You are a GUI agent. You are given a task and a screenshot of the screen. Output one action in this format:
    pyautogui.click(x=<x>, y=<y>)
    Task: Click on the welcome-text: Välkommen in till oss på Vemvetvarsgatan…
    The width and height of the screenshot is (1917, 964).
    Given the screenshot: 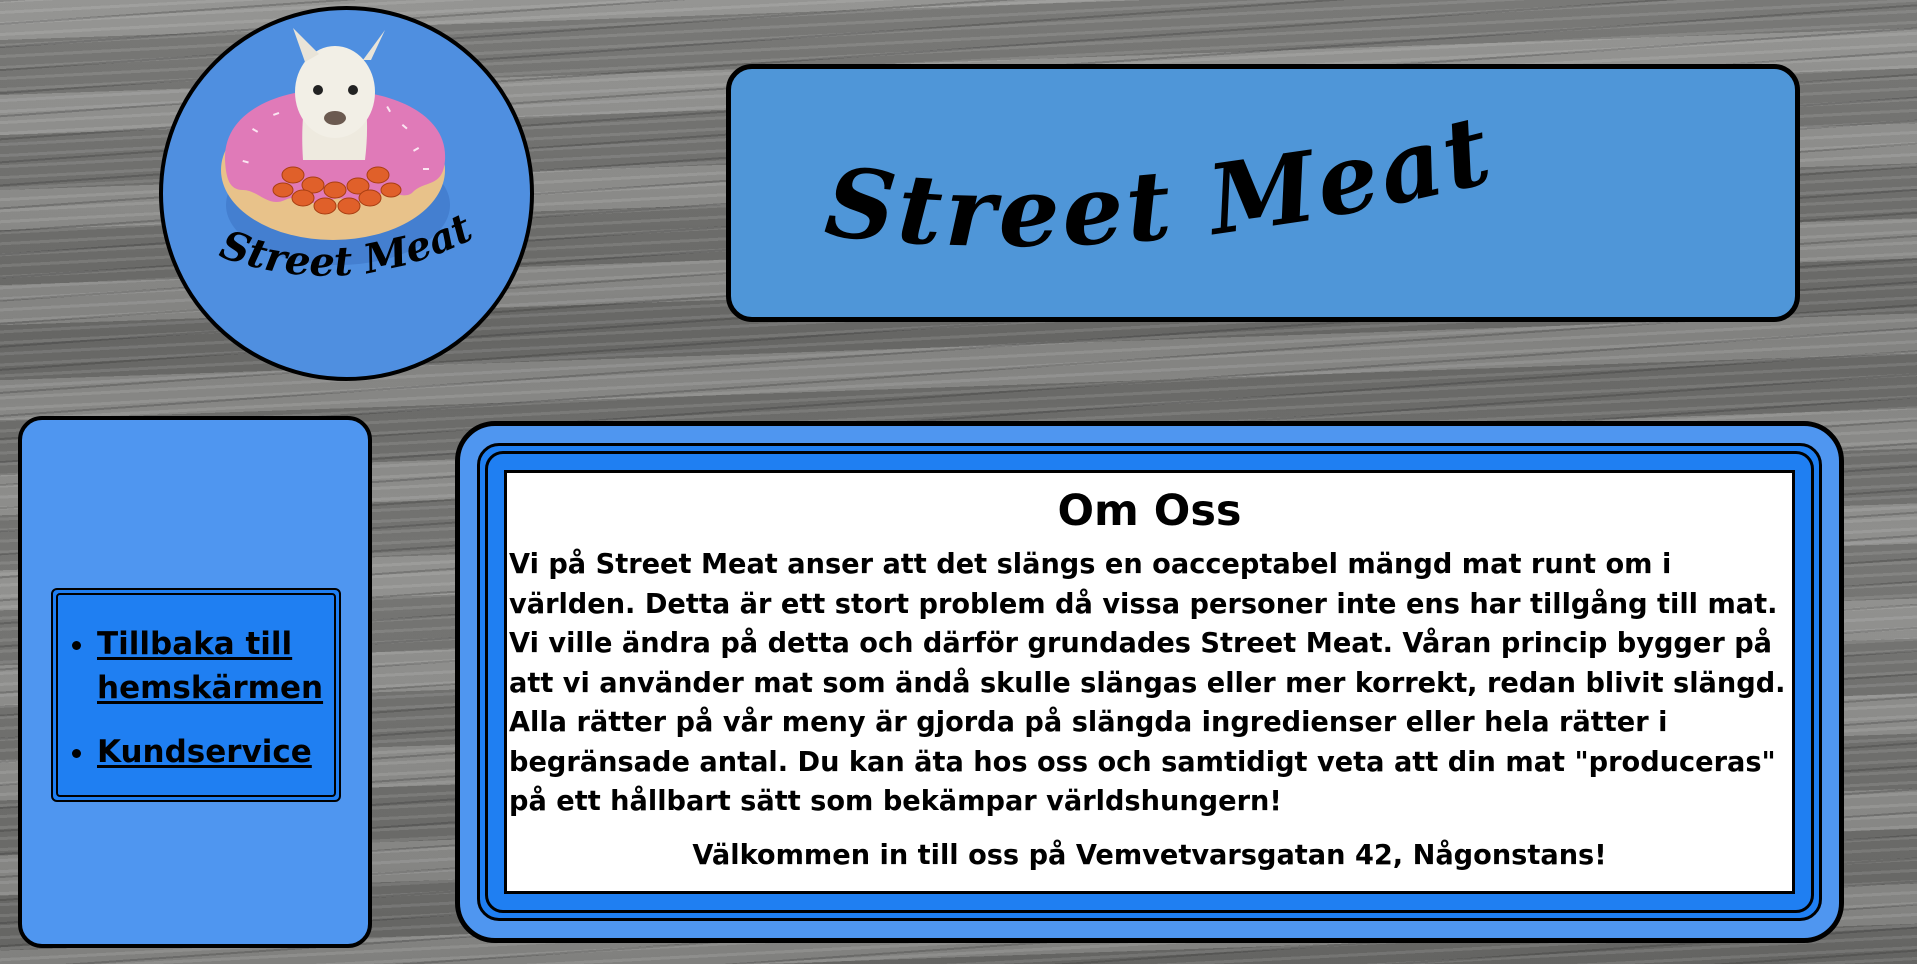 What is the action you would take?
    pyautogui.click(x=1149, y=855)
    